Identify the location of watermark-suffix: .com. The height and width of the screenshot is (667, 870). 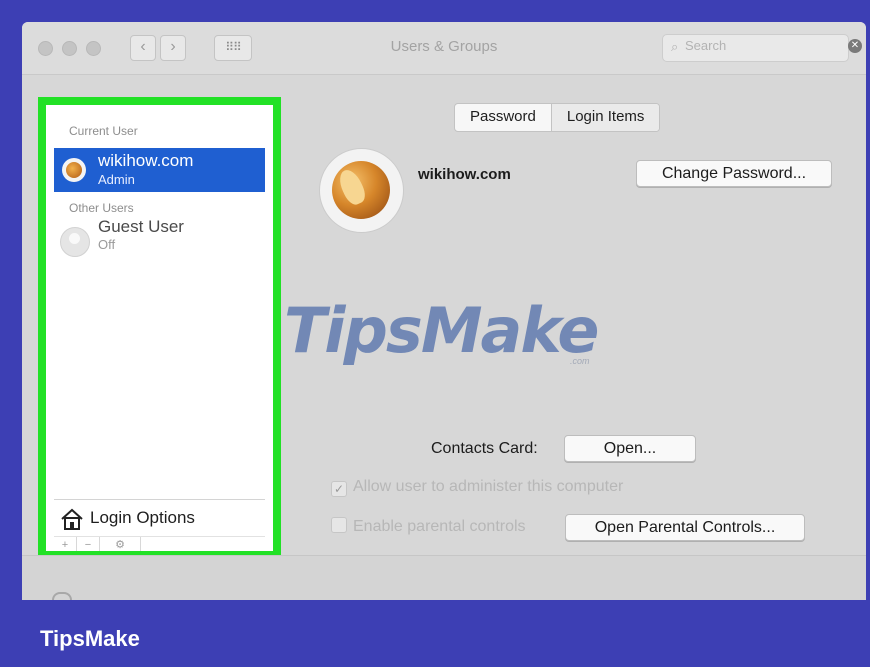
(580, 361).